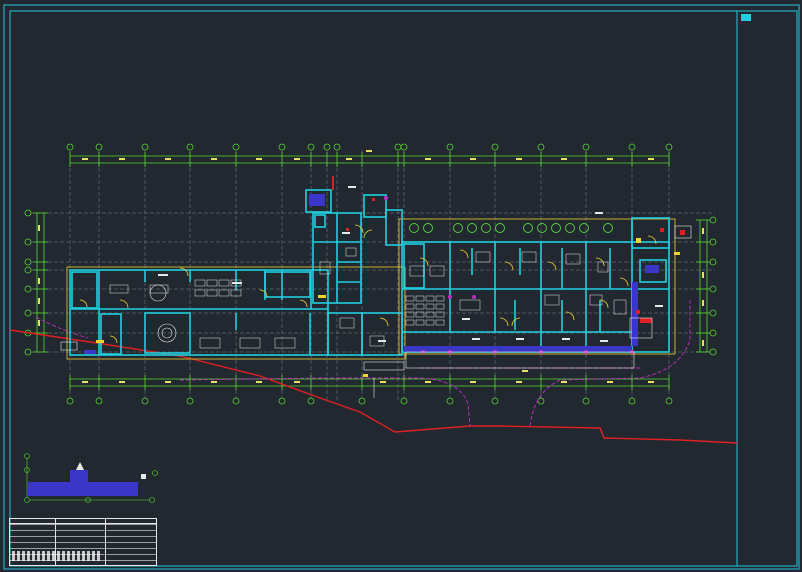  What do you see at coordinates (511, 228) in the screenshot?
I see `tree-icon` at bounding box center [511, 228].